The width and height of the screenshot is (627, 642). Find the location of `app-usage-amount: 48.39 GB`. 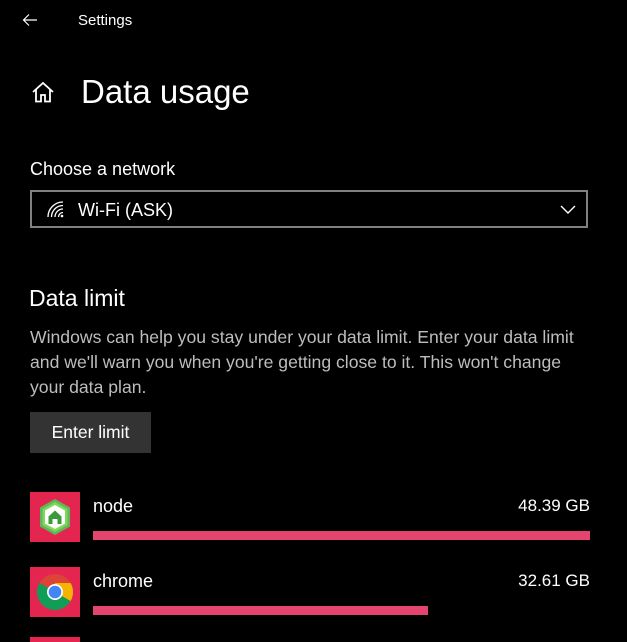

app-usage-amount: 48.39 GB is located at coordinates (554, 505).